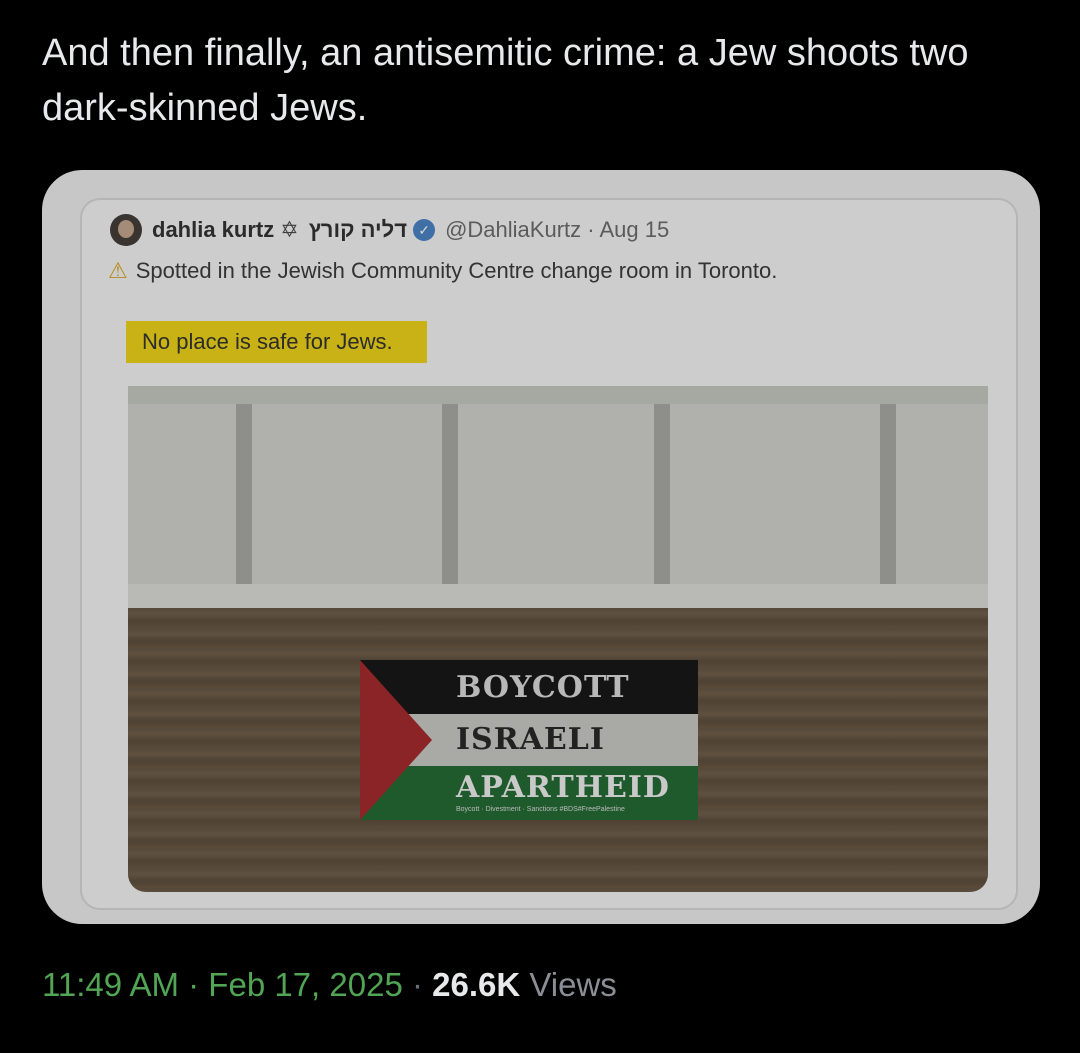 This screenshot has height=1053, width=1080. What do you see at coordinates (396, 740) in the screenshot?
I see `sticker-red-triangle` at bounding box center [396, 740].